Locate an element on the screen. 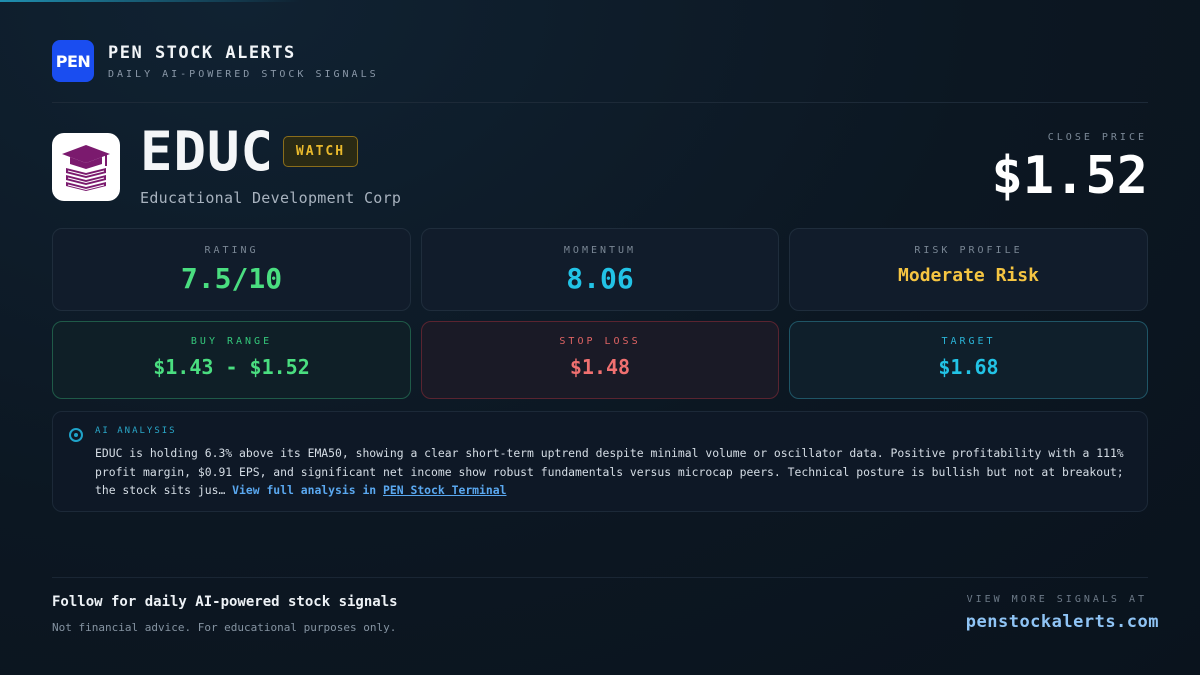  company-name: Educational Development Corp is located at coordinates (271, 198).